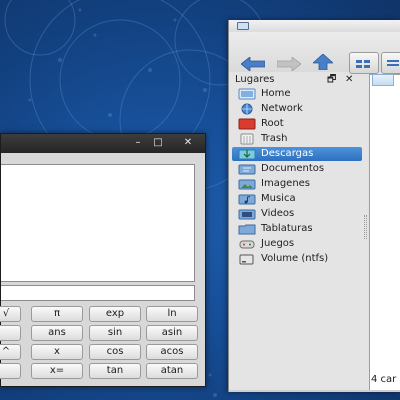  What do you see at coordinates (247, 139) in the screenshot?
I see `trash-icon` at bounding box center [247, 139].